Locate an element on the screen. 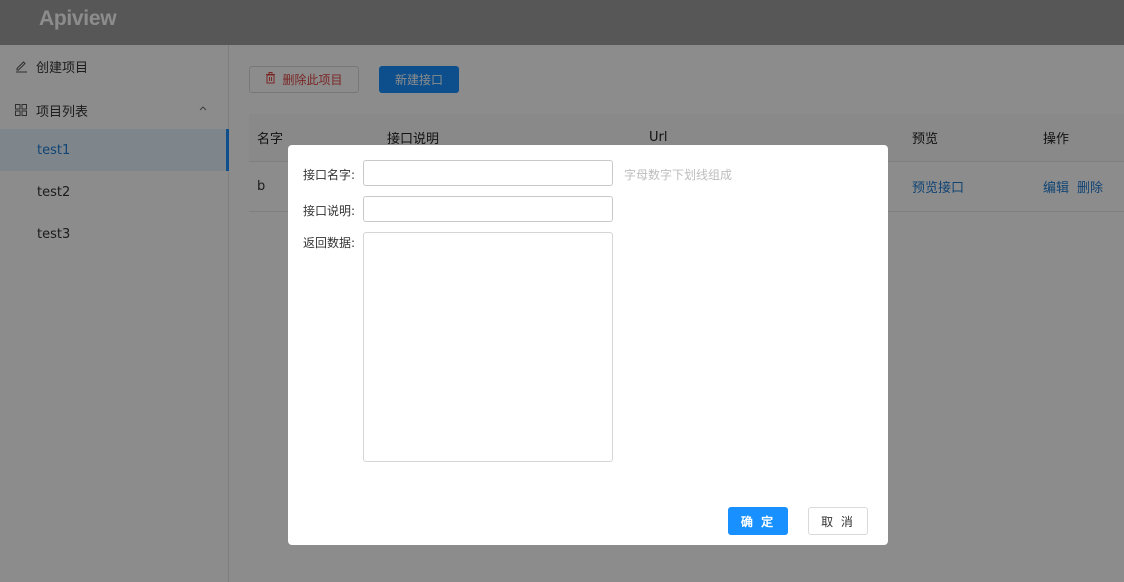  confirm-button: 确 定 is located at coordinates (758, 521).